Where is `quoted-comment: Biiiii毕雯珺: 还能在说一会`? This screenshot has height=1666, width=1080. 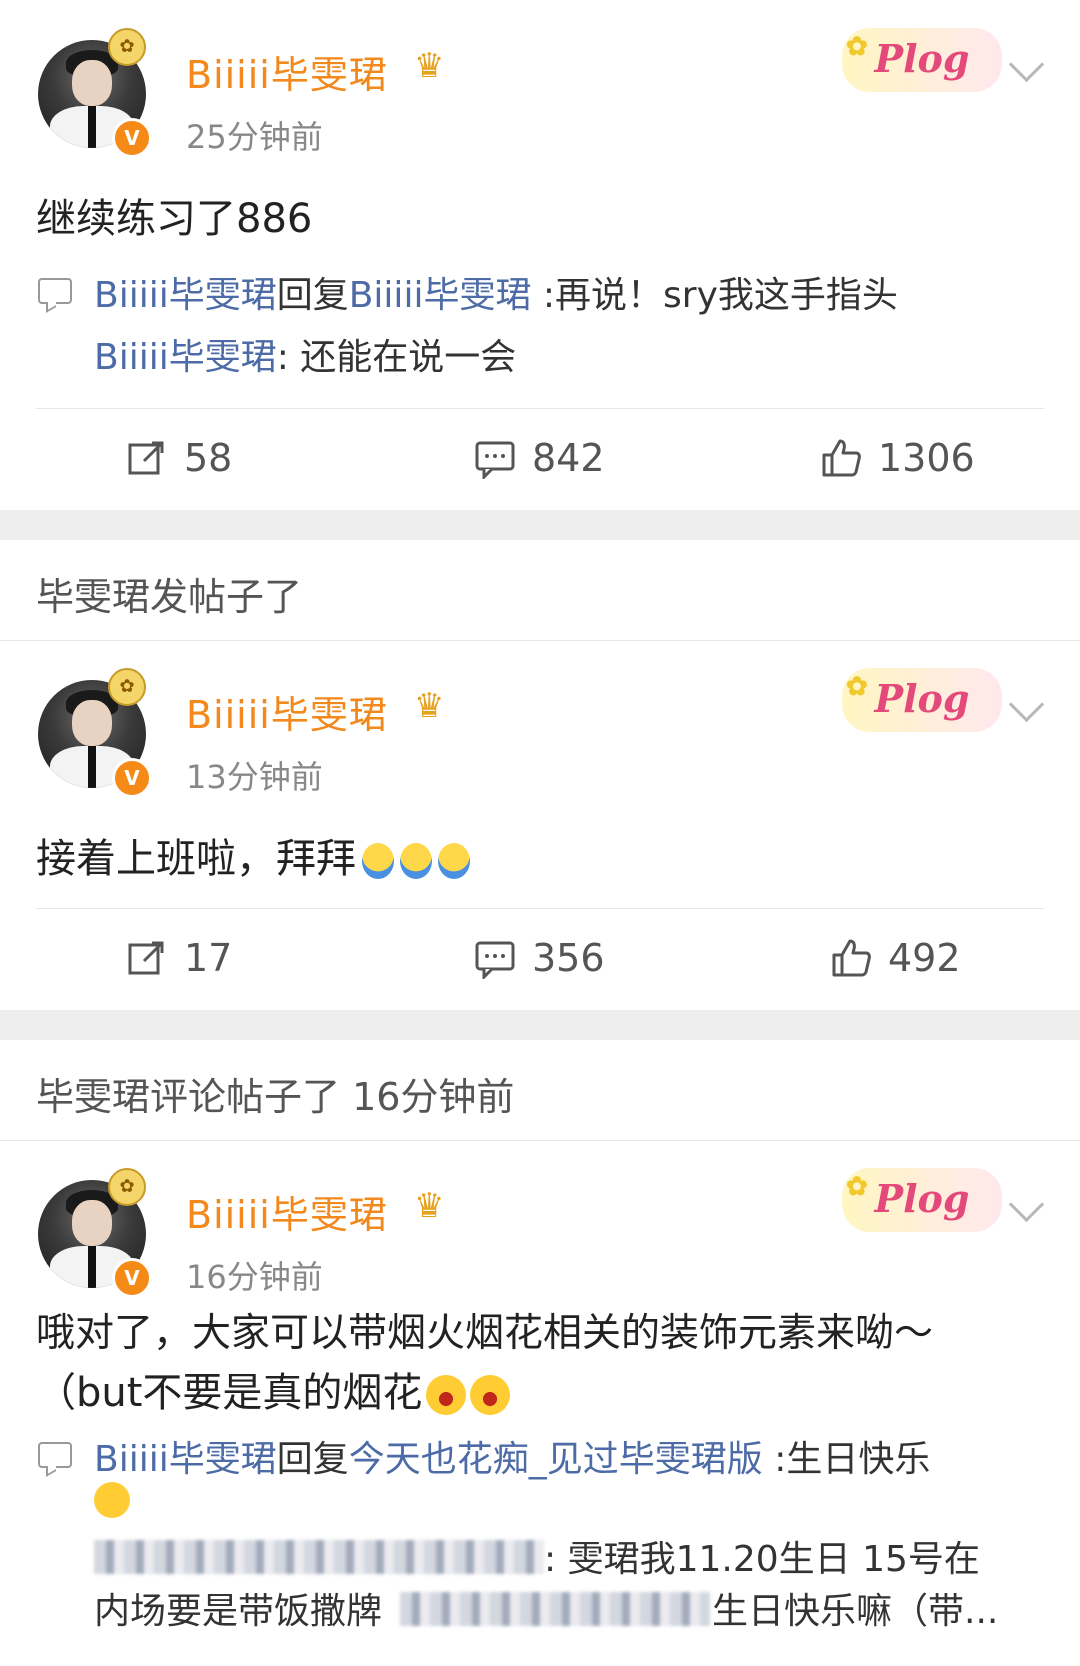
quoted-comment: Biiiii毕雯珺: 还能在说一会 is located at coordinates (305, 357).